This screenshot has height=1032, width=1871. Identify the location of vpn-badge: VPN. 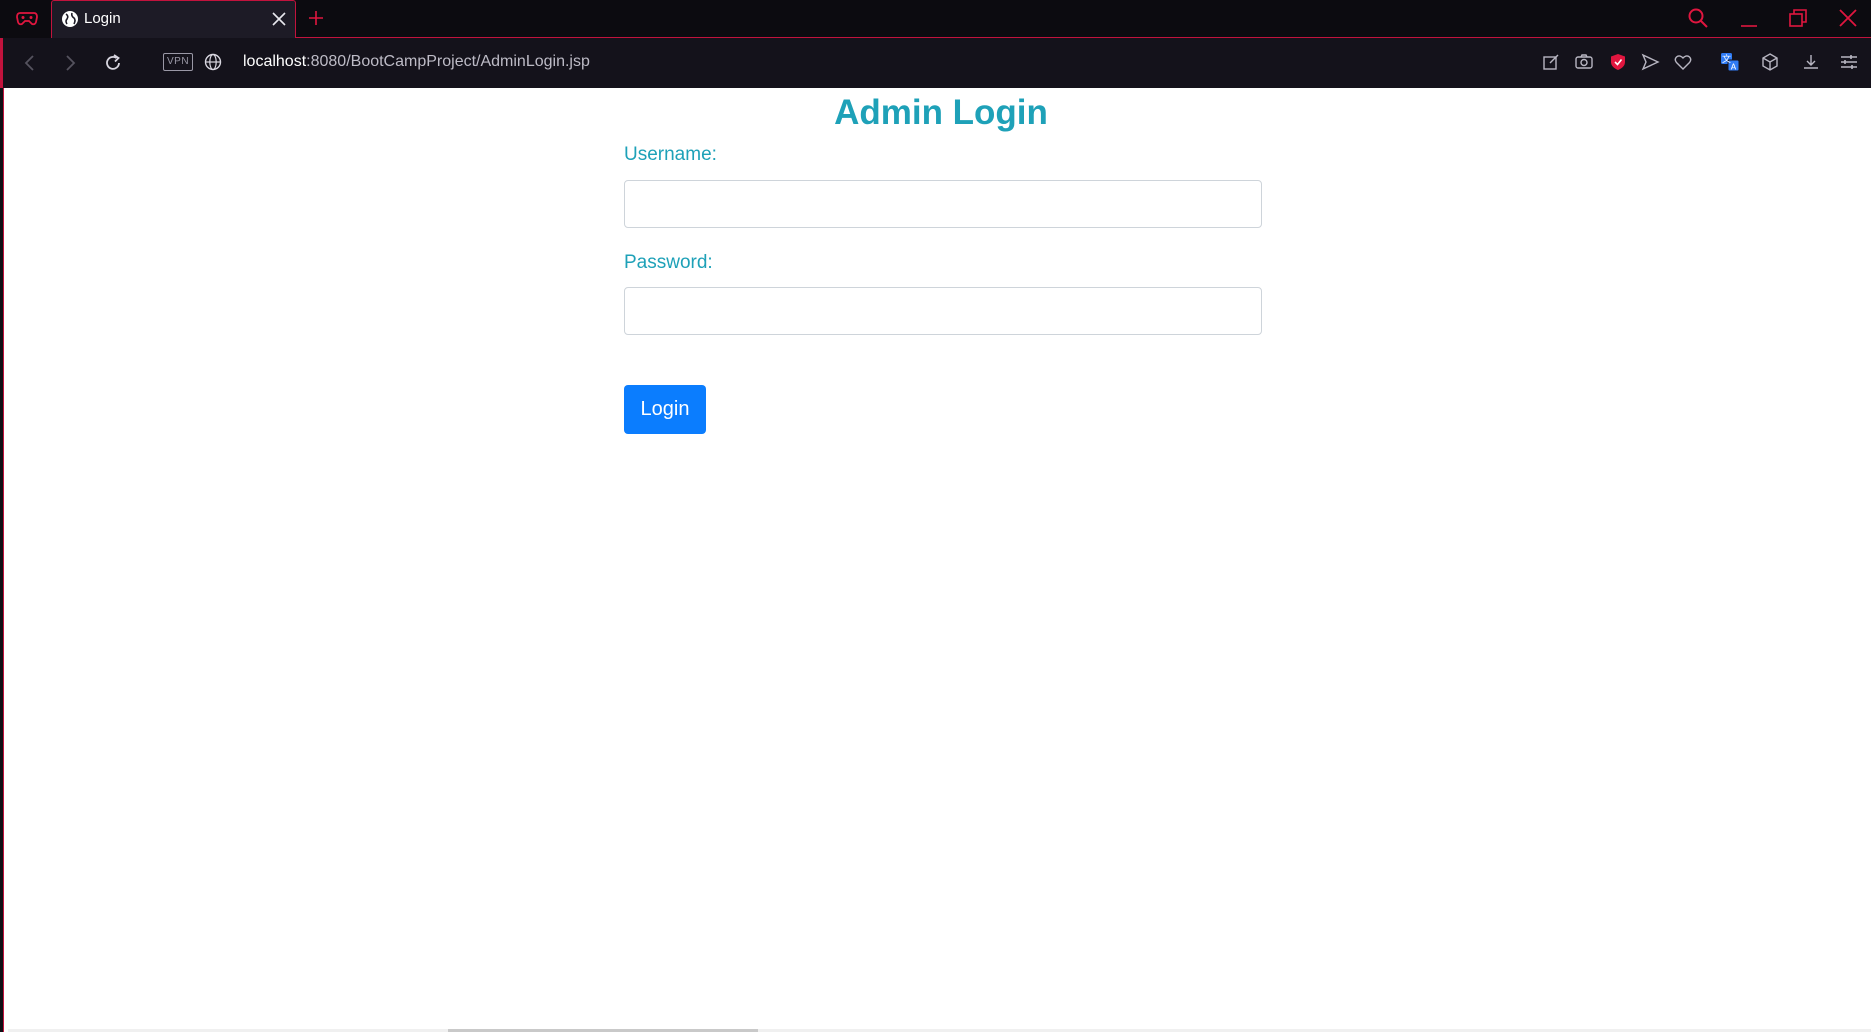
(178, 62).